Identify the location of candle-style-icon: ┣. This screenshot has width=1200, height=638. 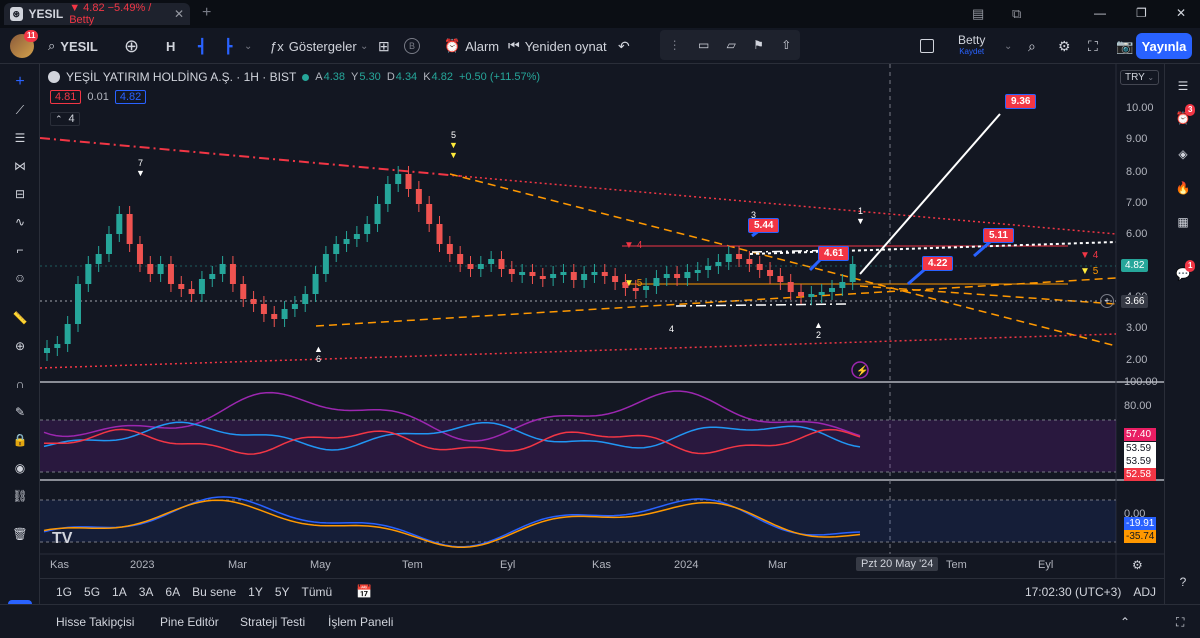
(228, 46).